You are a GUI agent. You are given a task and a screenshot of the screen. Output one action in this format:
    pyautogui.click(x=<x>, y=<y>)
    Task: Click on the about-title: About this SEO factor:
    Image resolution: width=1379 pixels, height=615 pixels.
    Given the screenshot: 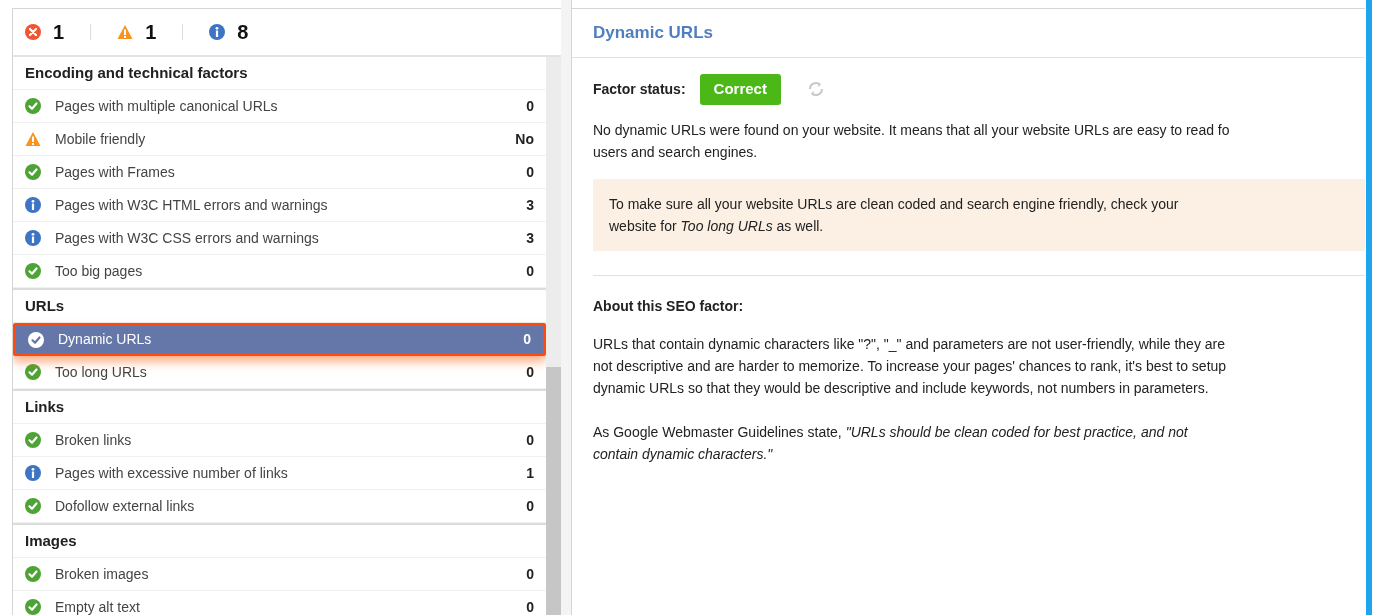 What is the action you would take?
    pyautogui.click(x=669, y=306)
    